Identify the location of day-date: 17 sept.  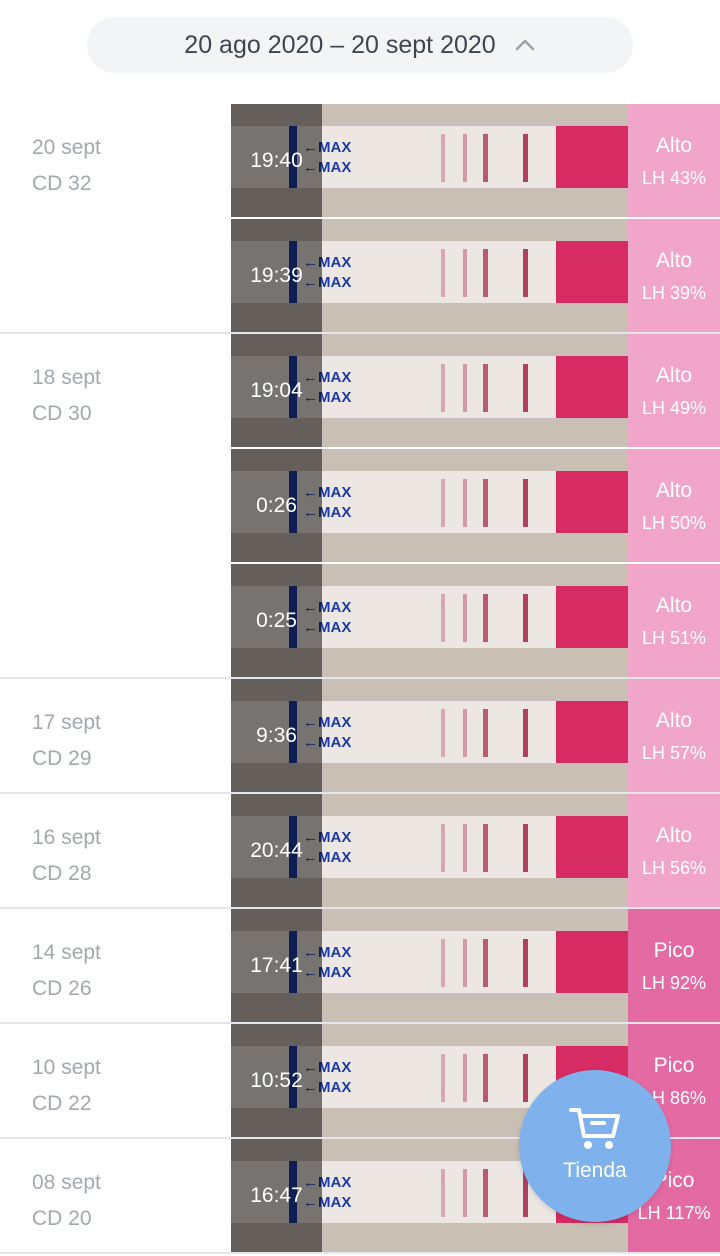
(66, 722).